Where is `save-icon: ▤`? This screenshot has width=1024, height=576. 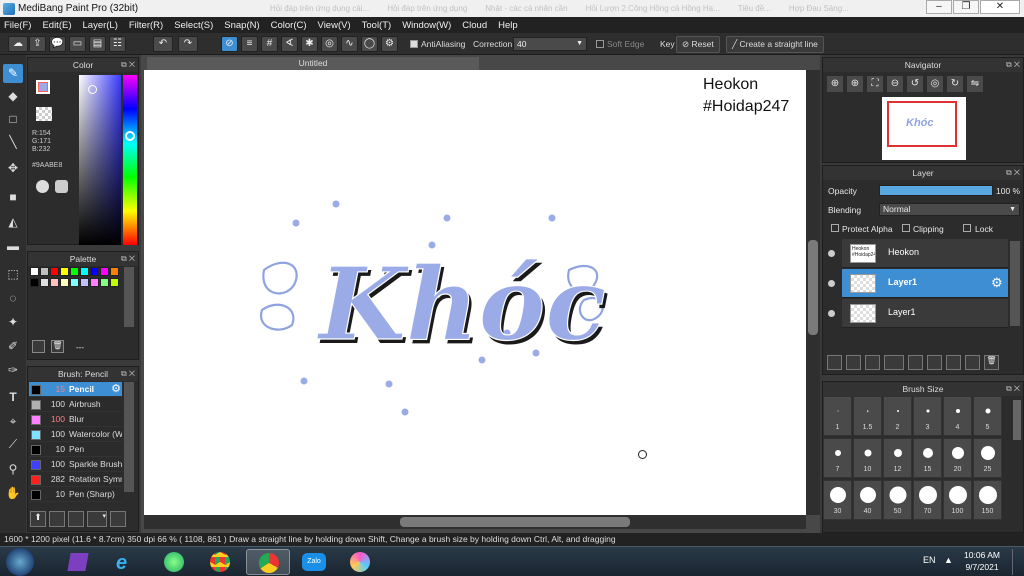 save-icon: ▤ is located at coordinates (97, 44).